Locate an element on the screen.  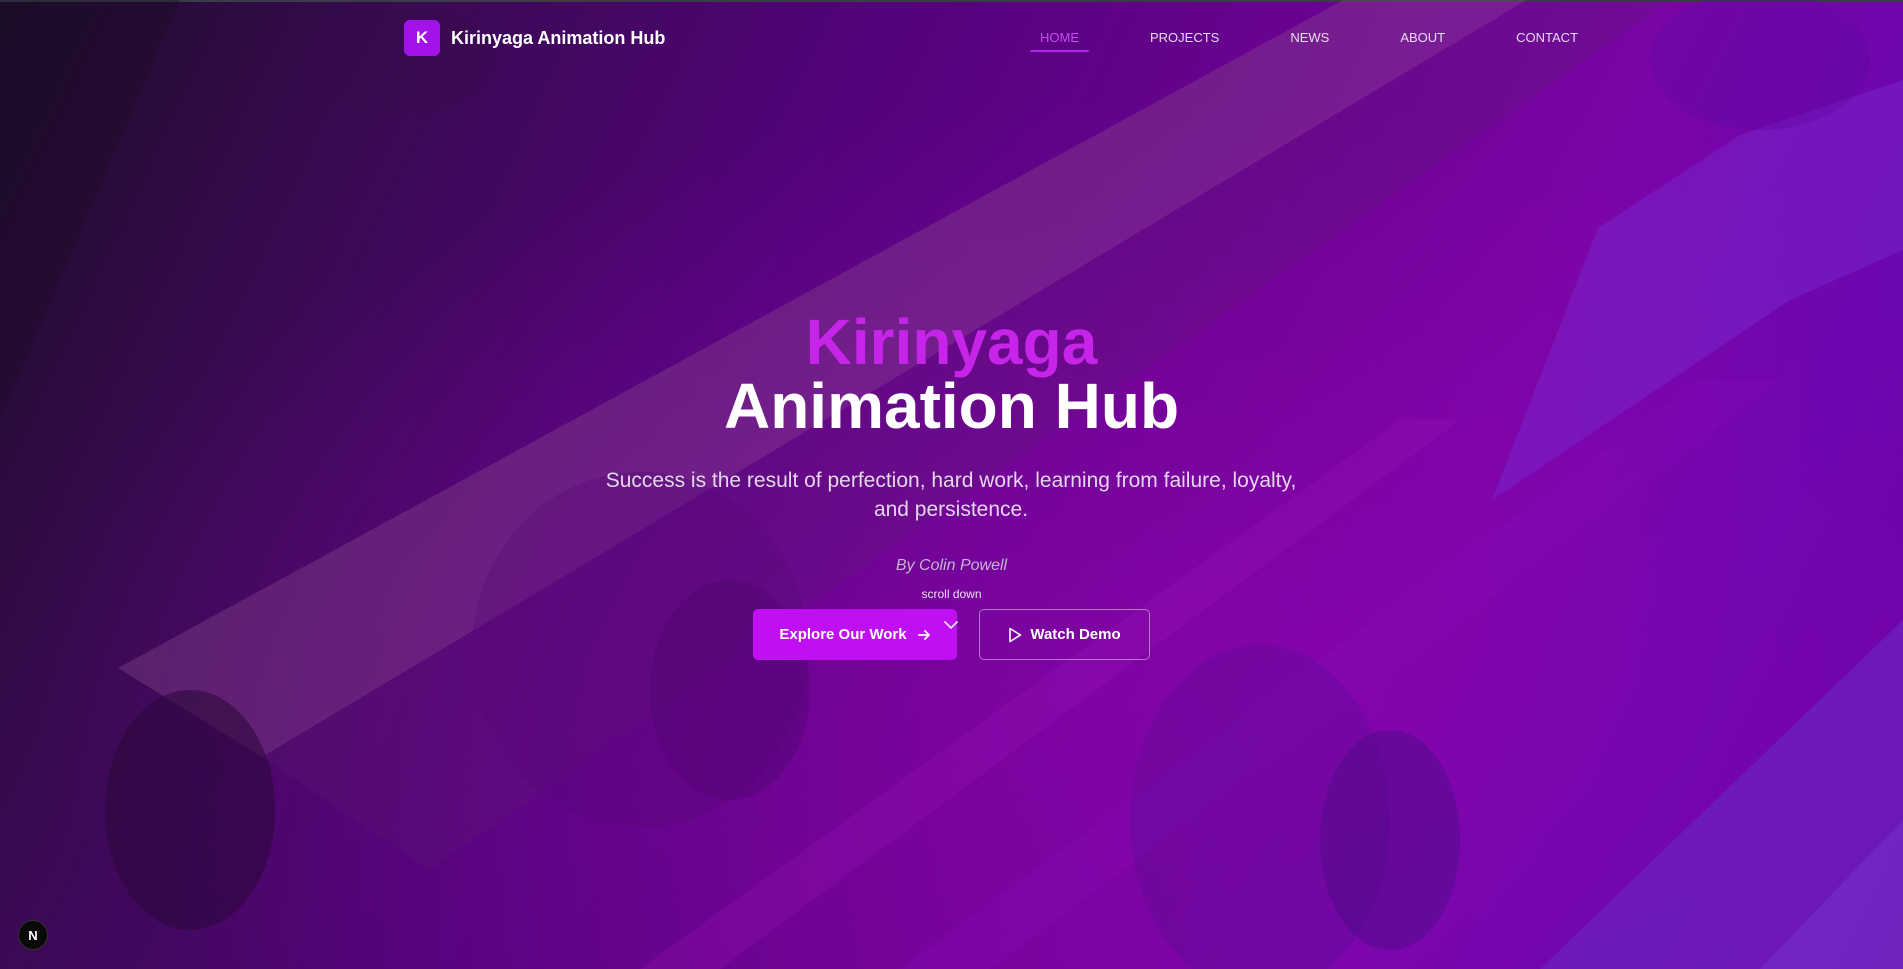
explore-work-button: Explore Our Work is located at coordinates (855, 634).